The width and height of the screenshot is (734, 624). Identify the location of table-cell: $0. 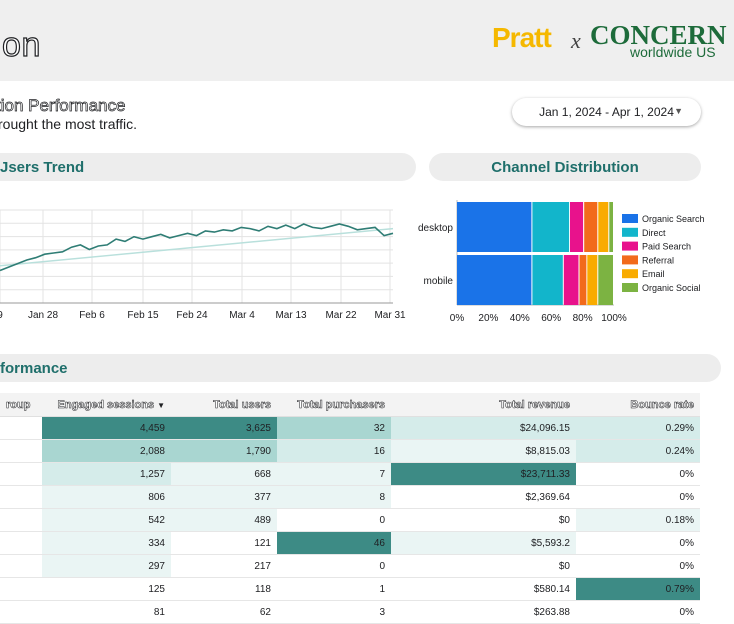
(483, 520).